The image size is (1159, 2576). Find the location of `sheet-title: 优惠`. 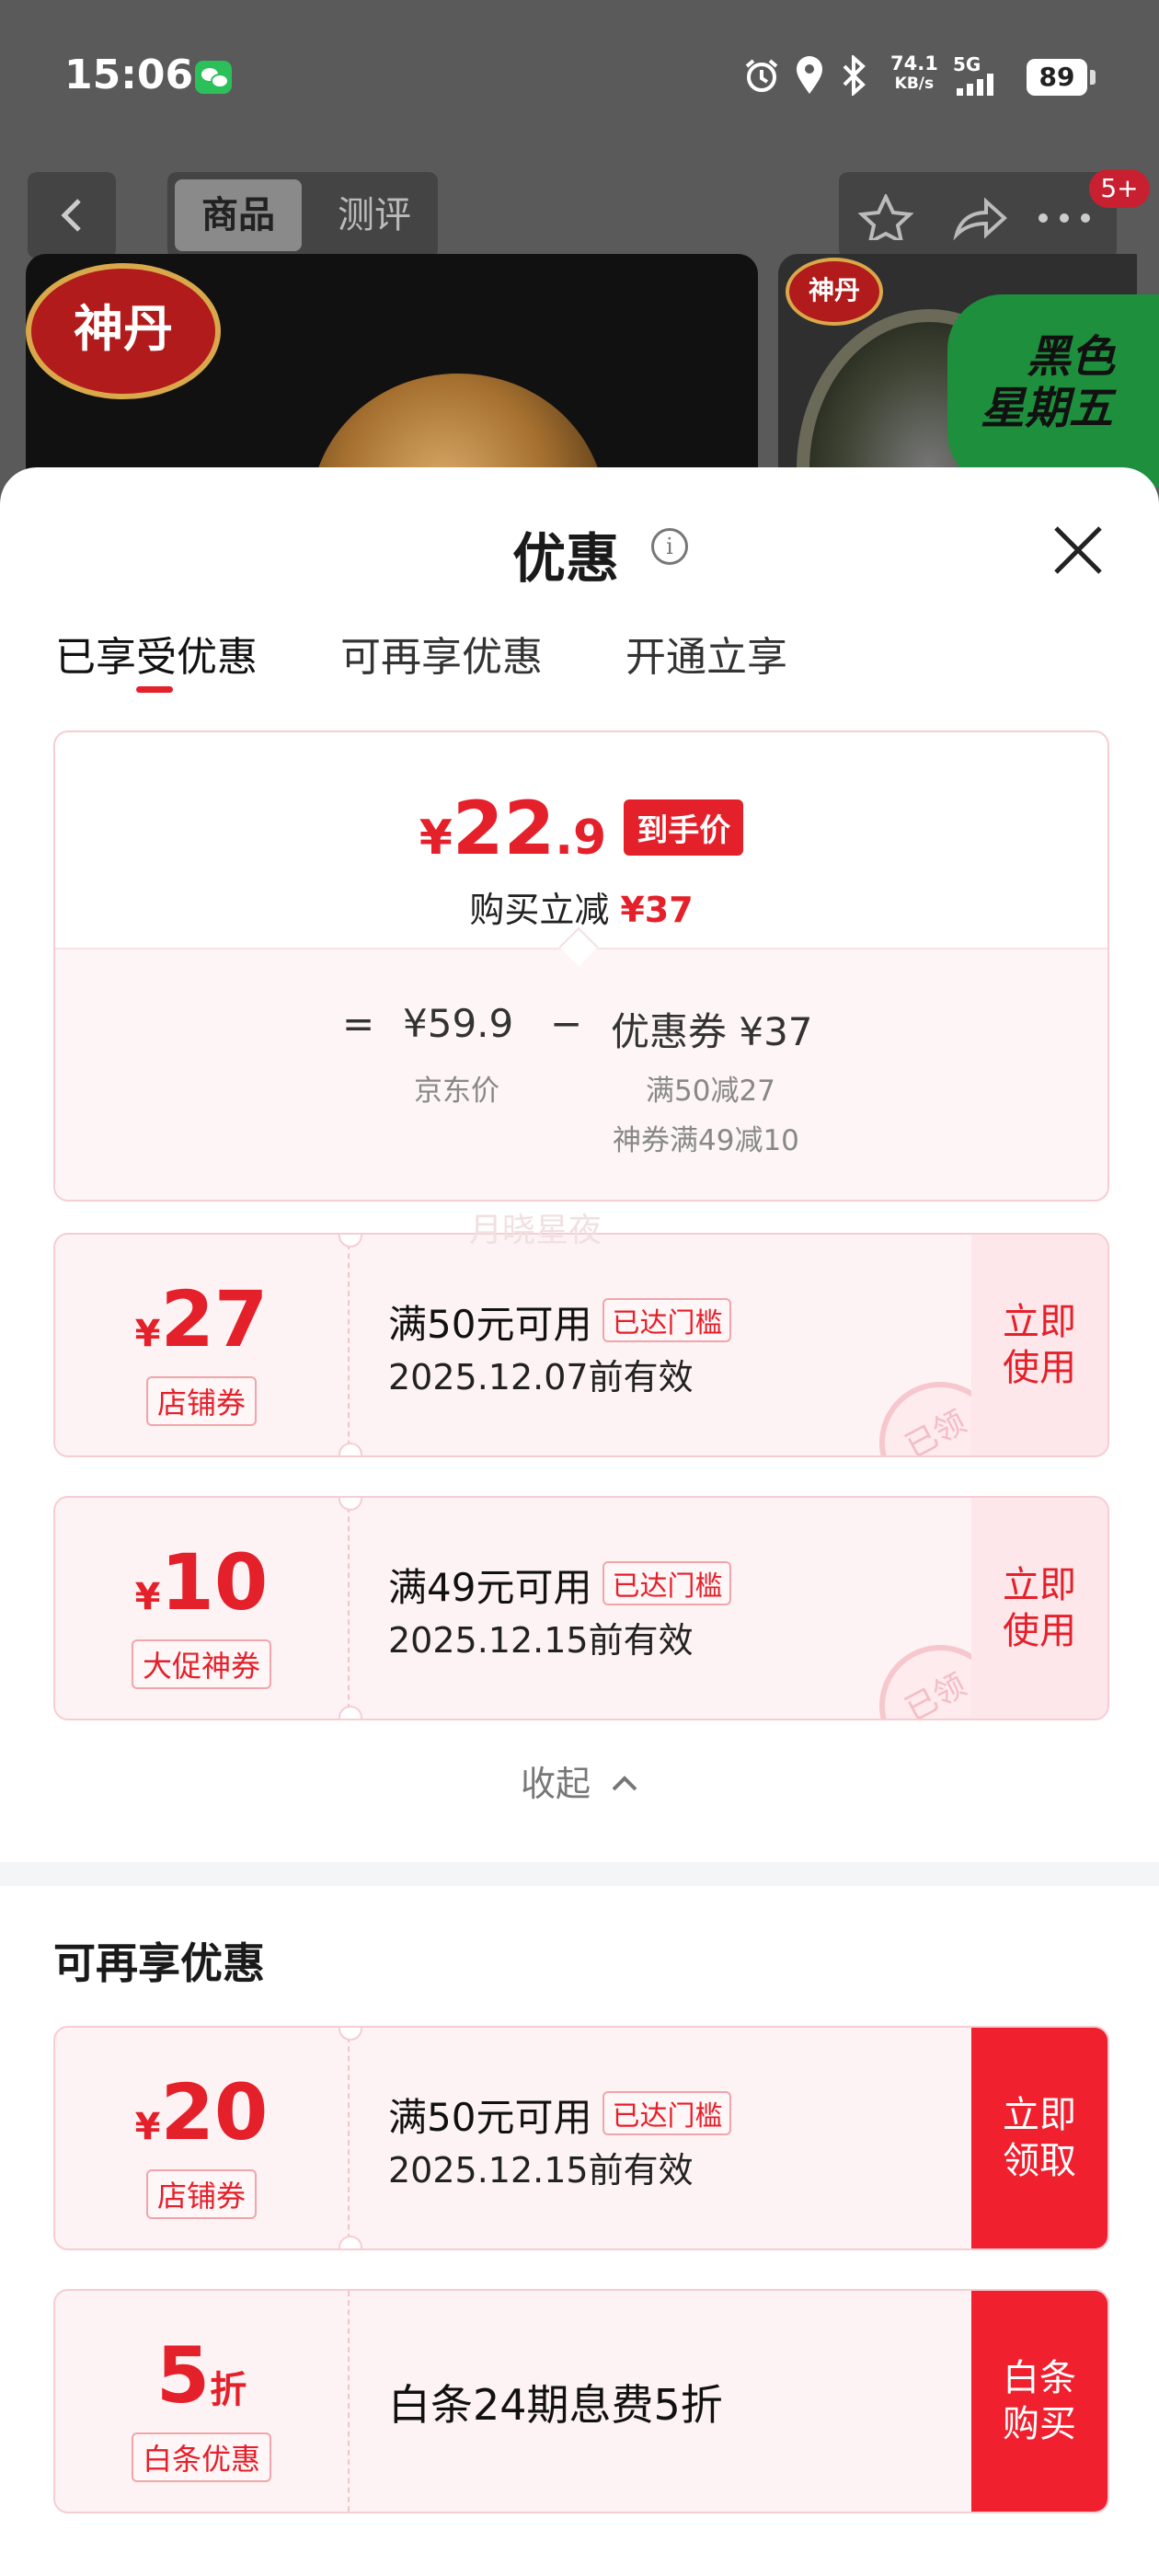

sheet-title: 优惠 is located at coordinates (579, 553).